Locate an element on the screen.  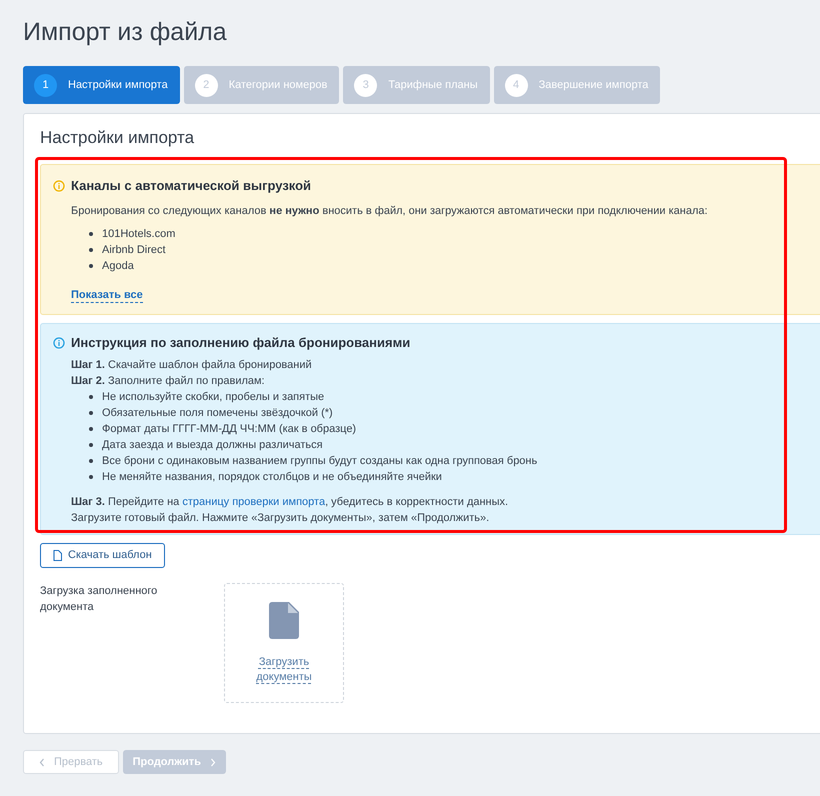
step-number: 3 is located at coordinates (366, 85).